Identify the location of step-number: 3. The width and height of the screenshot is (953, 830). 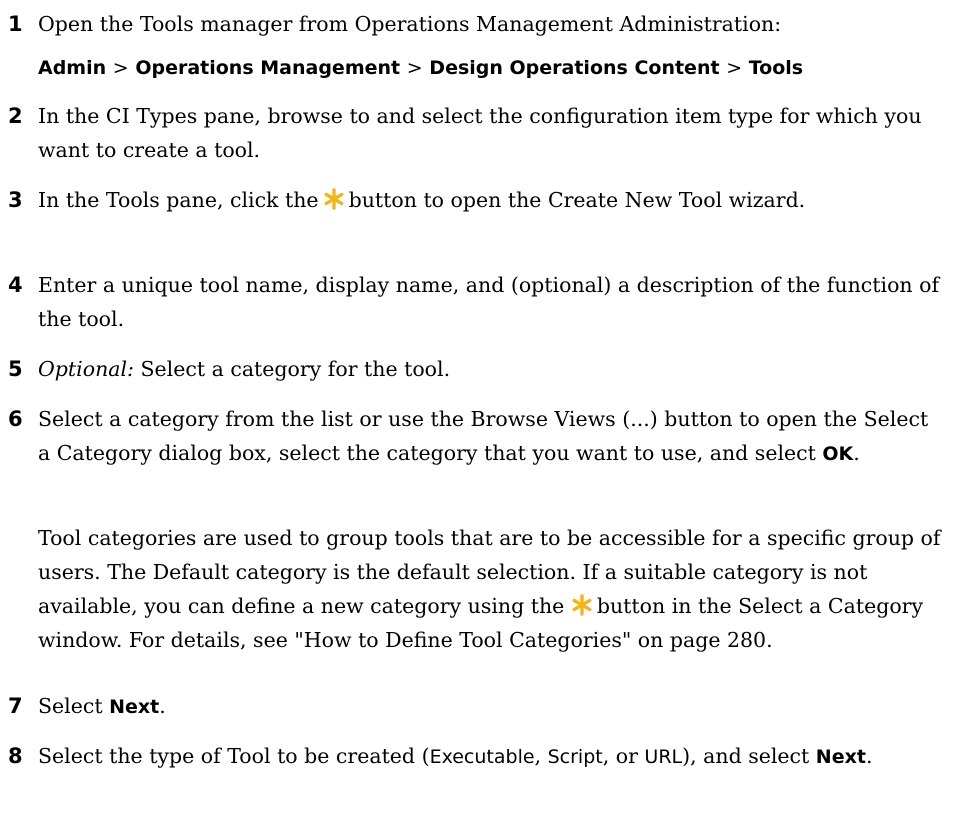
(15, 200).